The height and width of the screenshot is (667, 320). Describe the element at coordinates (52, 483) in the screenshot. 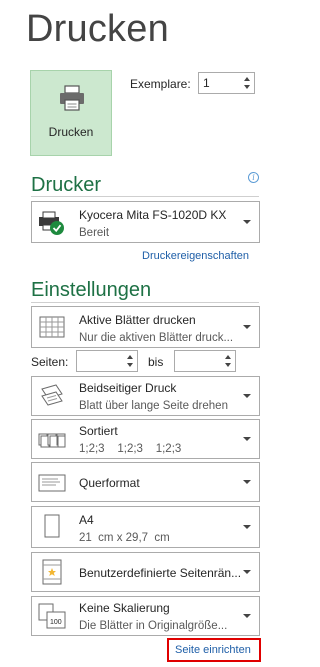

I see `landscape-orientation-icon` at that location.